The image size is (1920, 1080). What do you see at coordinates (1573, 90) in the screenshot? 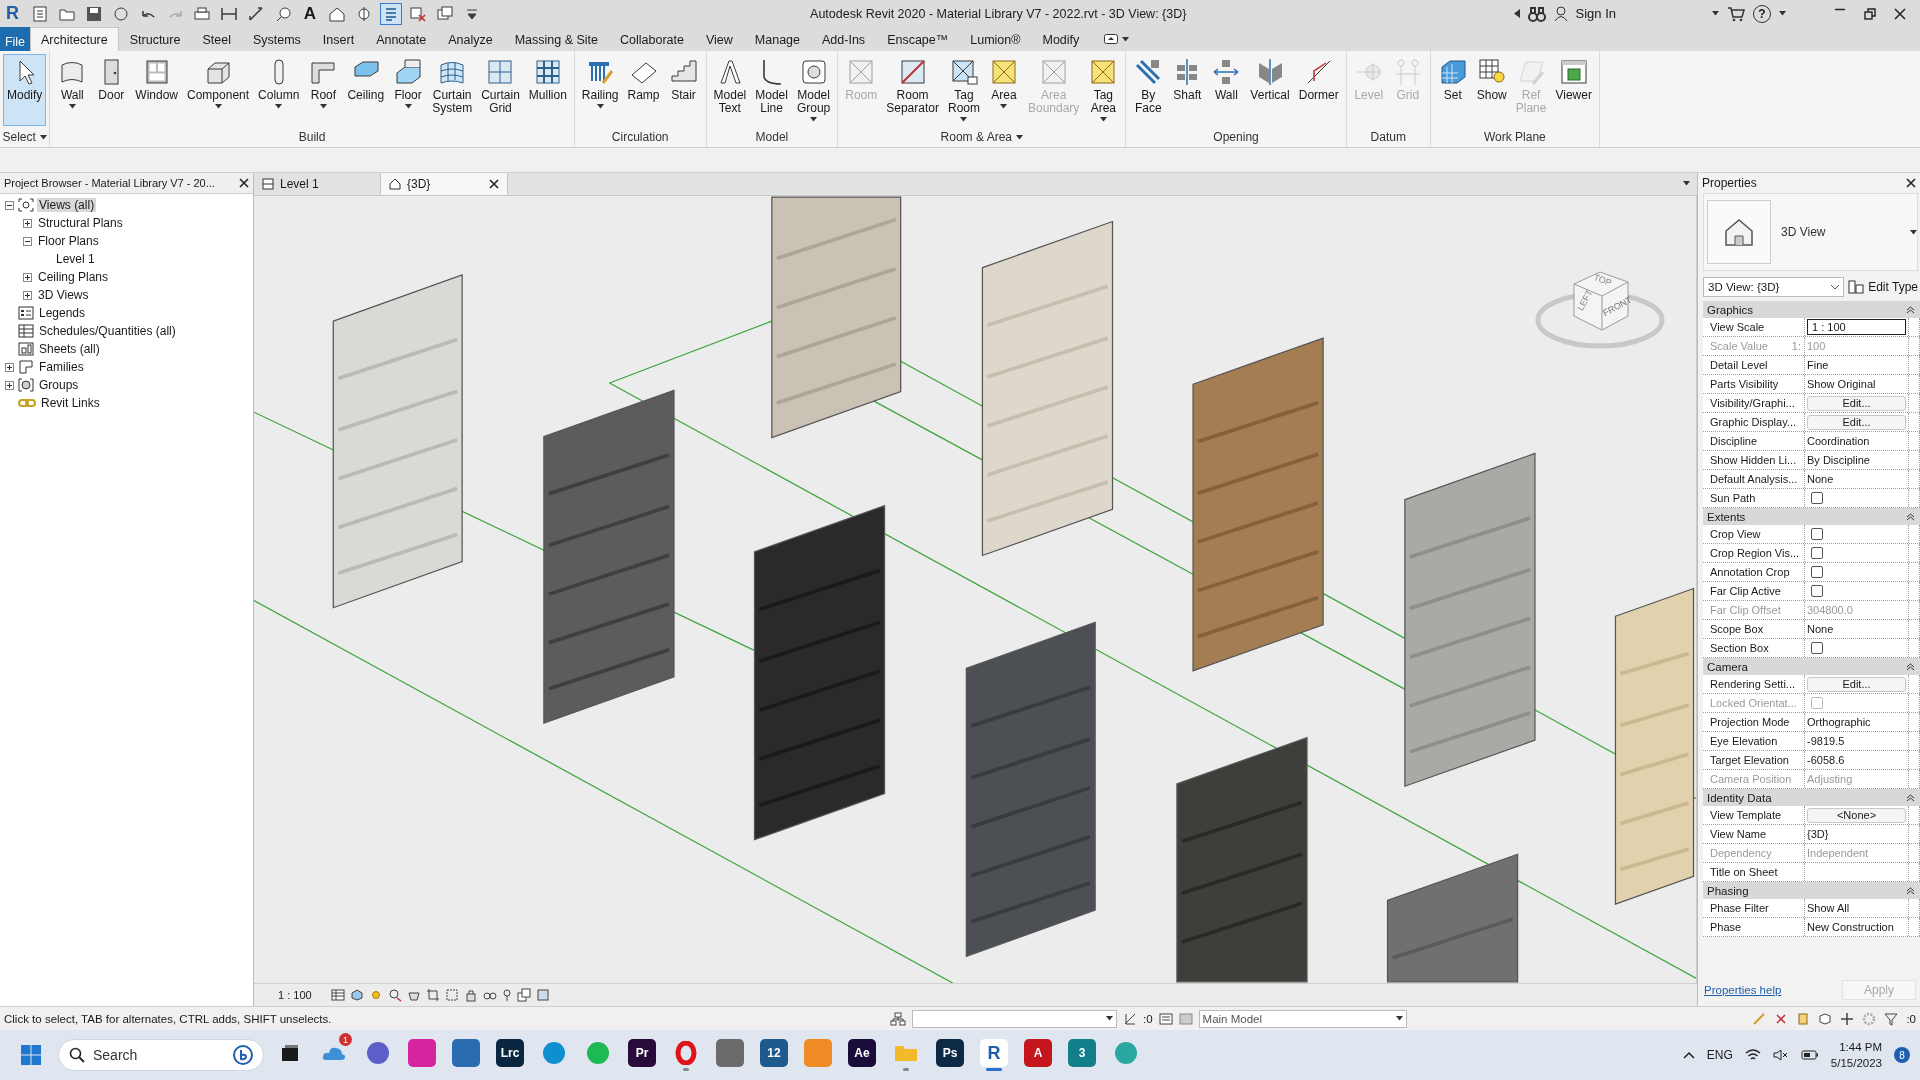
I see `ribbon-tool-button: Viewer` at bounding box center [1573, 90].